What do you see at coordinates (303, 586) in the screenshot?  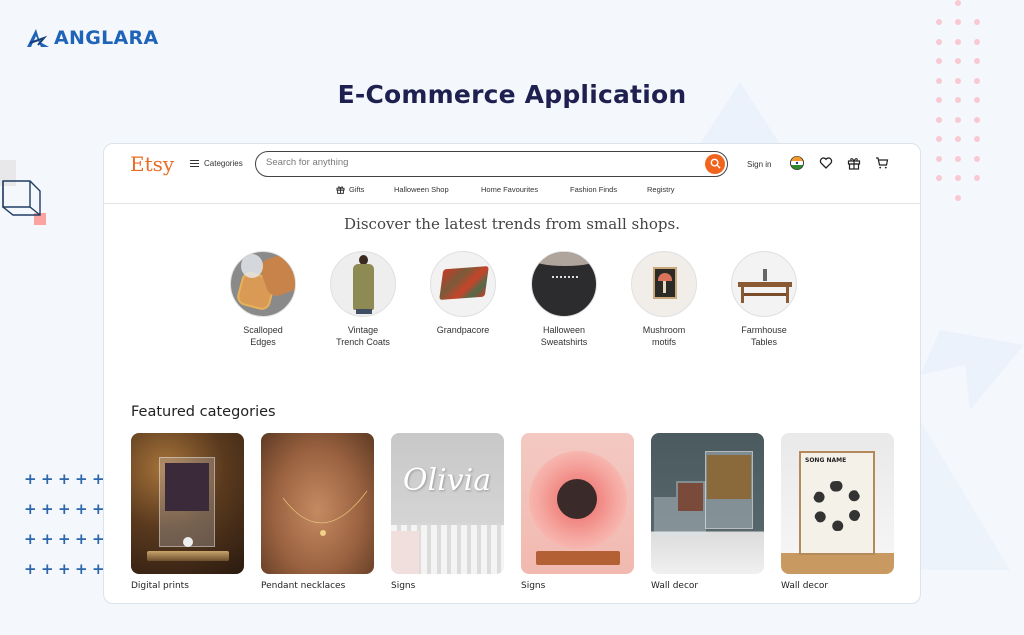 I see `featured-label: Pendant necklaces` at bounding box center [303, 586].